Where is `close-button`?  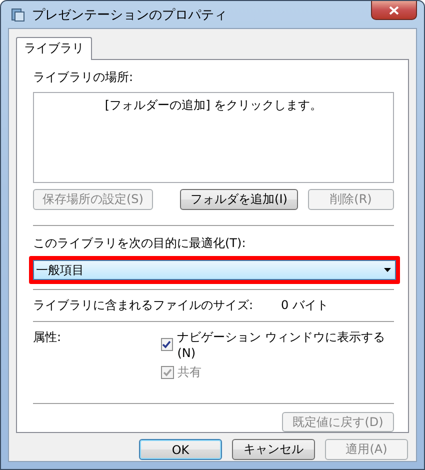
close-button is located at coordinates (394, 10).